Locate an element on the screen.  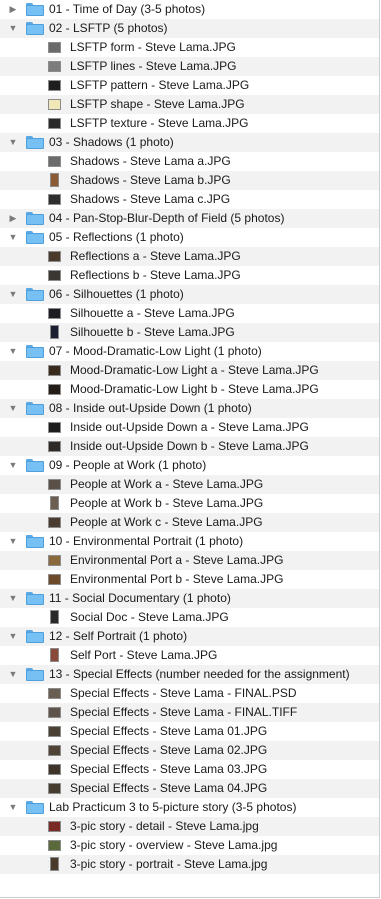
folder-row: ▼ 06 - Silhouettes (1 photo) is located at coordinates (189, 294).